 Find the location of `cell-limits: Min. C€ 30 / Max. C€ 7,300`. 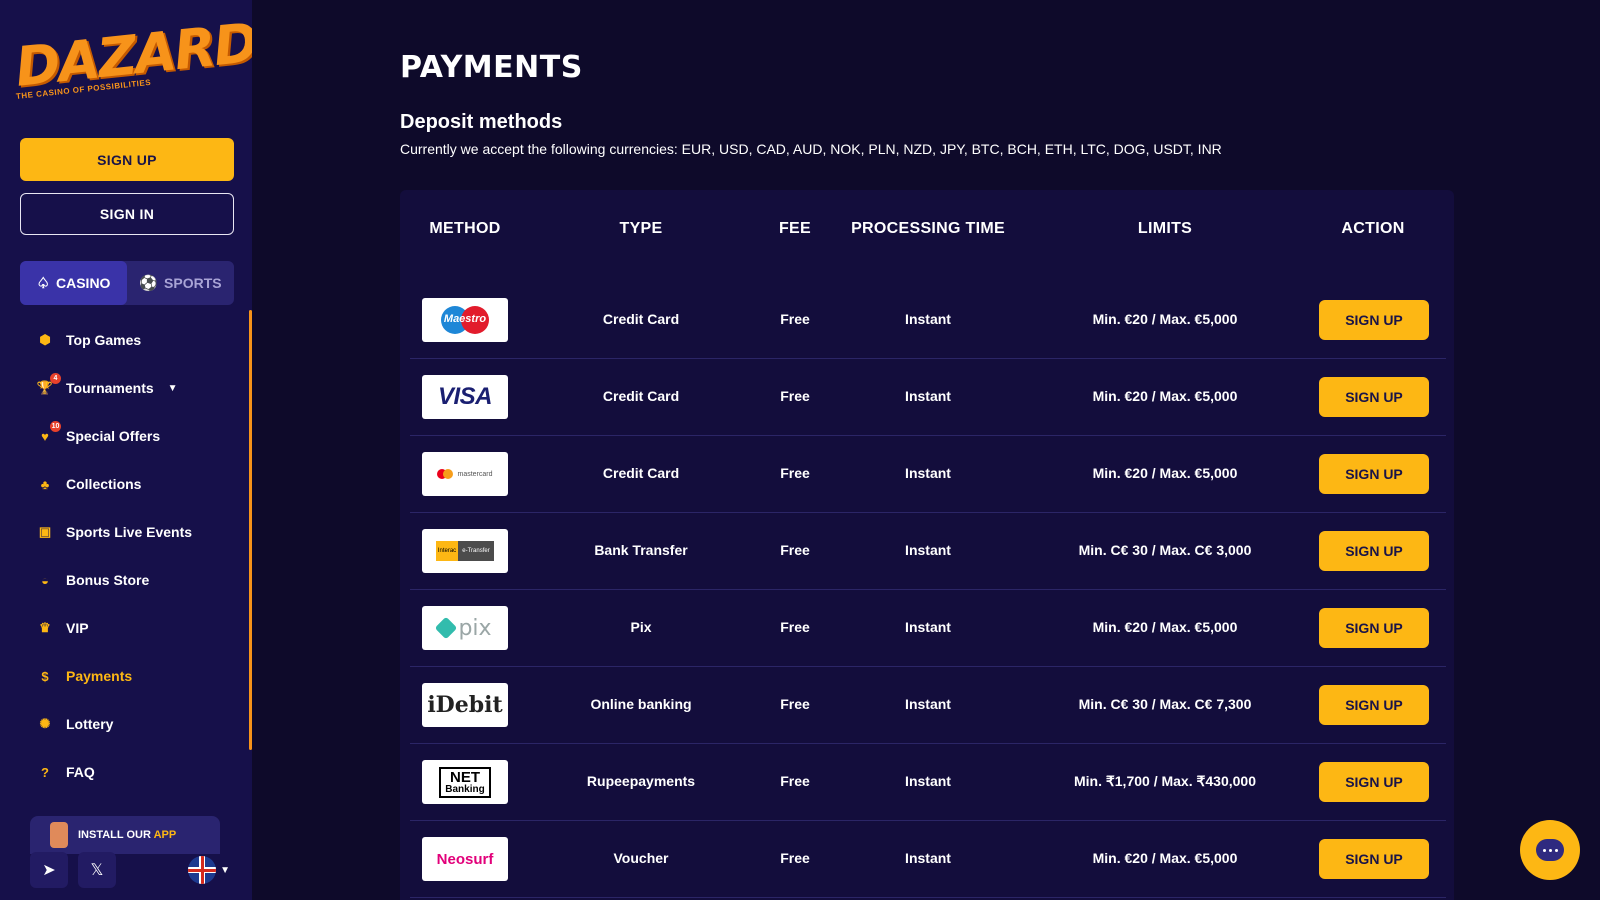

cell-limits: Min. C€ 30 / Max. C€ 7,300 is located at coordinates (1165, 704).